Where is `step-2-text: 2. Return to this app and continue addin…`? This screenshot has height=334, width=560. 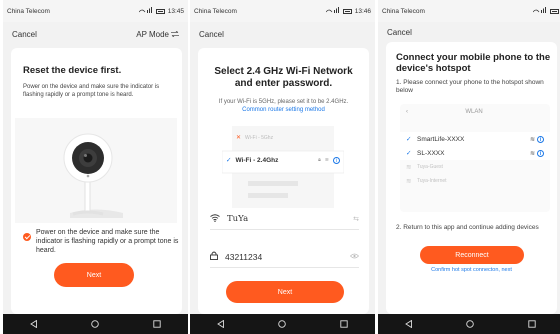 step-2-text: 2. Return to this app and continue addin… is located at coordinates (467, 227).